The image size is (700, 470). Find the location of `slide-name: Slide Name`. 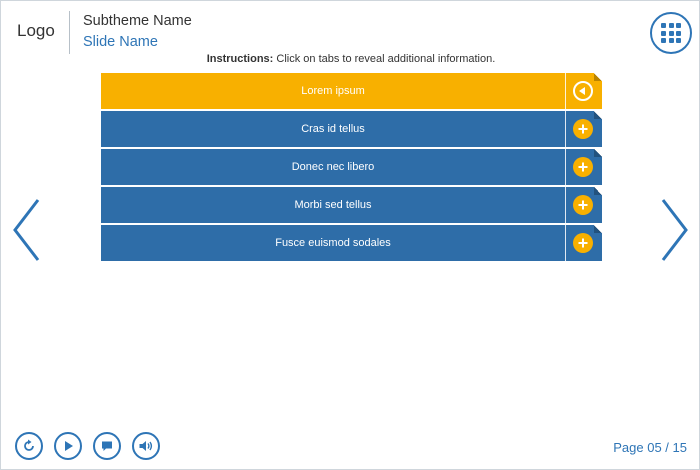

slide-name: Slide Name is located at coordinates (120, 42).